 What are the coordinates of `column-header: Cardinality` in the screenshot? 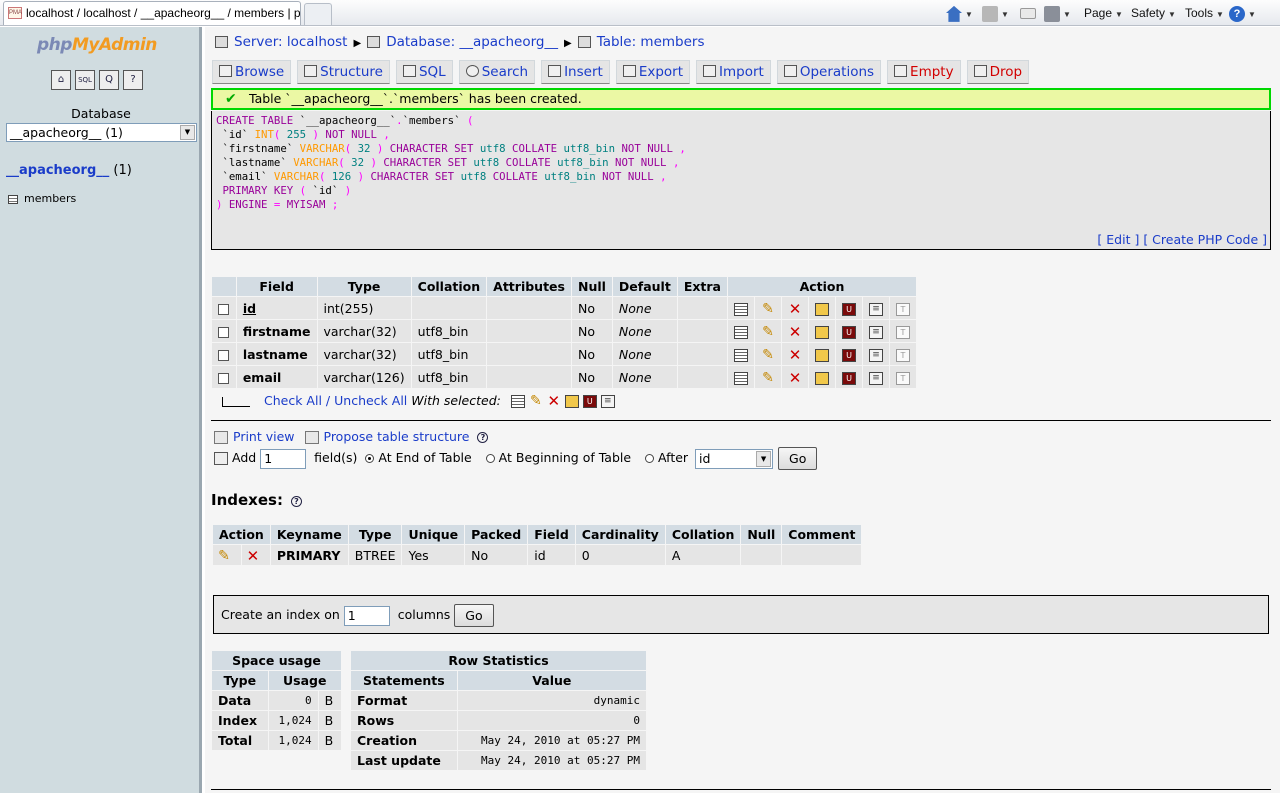 It's located at (620, 534).